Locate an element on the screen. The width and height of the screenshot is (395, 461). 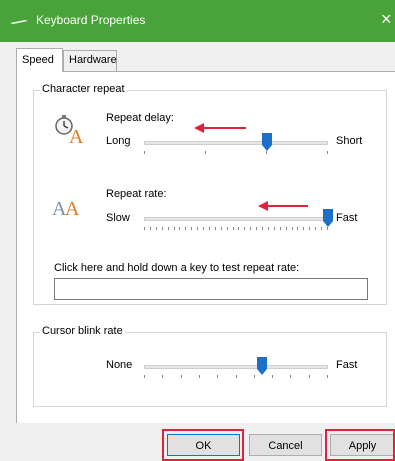
ok-button: OK is located at coordinates (203, 445).